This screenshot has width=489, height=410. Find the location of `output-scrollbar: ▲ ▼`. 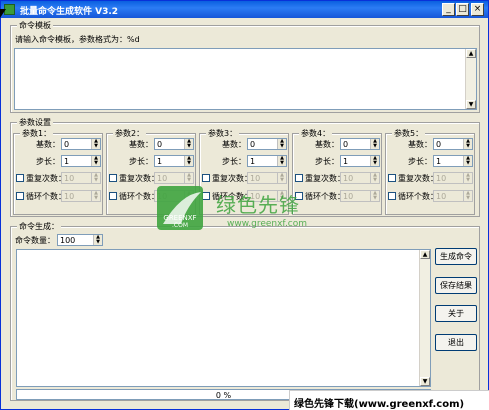

output-scrollbar: ▲ ▼ is located at coordinates (424, 318).